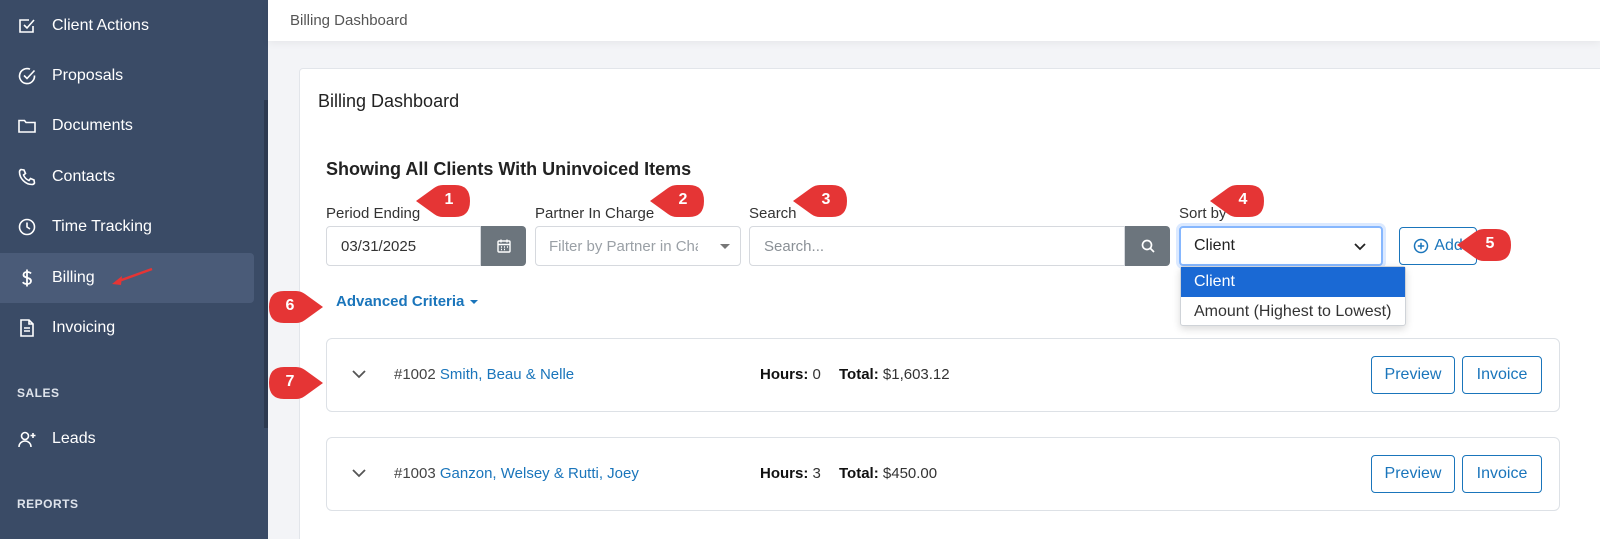 The height and width of the screenshot is (539, 1600). I want to click on sidebar-item-proposals: Proposals, so click(127, 76).